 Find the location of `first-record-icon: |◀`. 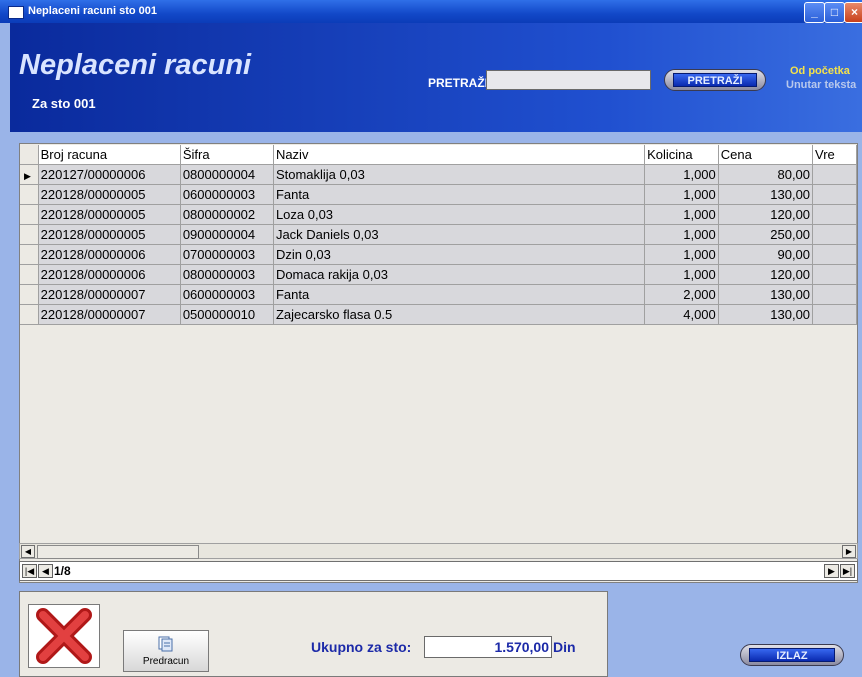

first-record-icon: |◀ is located at coordinates (29, 571).